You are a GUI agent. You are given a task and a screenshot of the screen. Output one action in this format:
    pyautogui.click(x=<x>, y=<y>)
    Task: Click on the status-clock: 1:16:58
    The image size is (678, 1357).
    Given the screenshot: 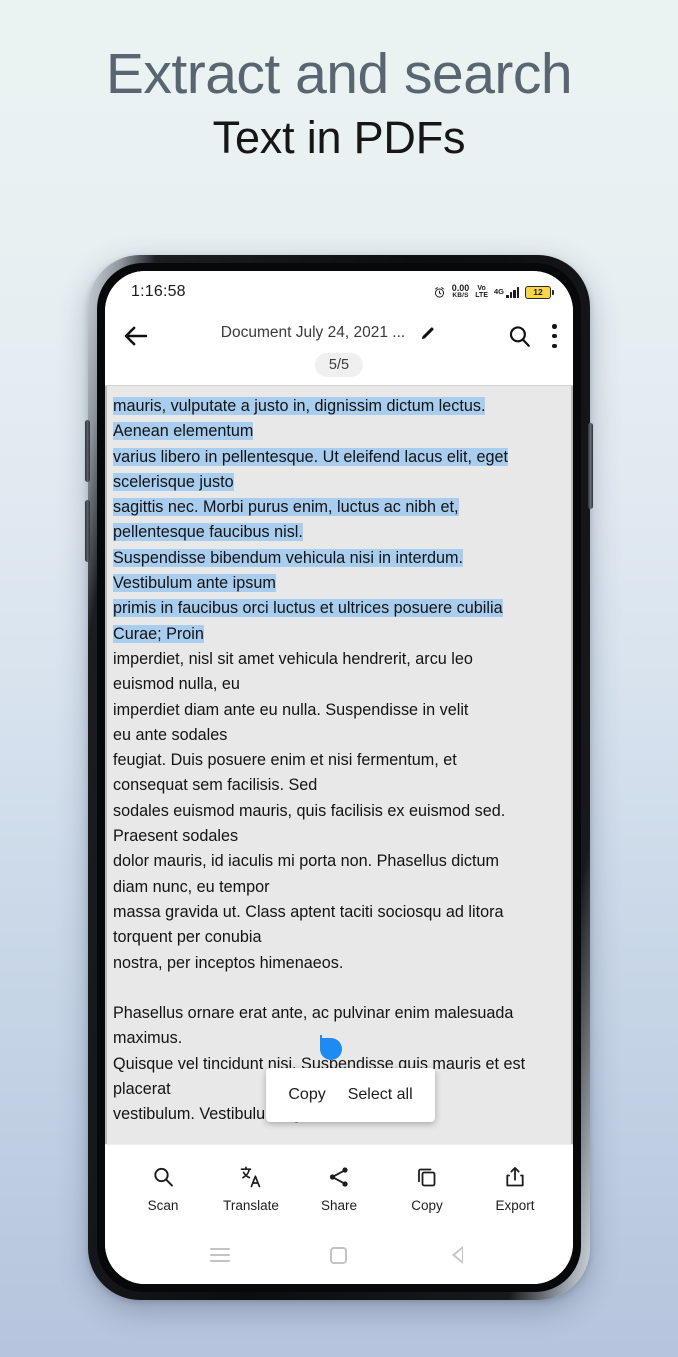 What is the action you would take?
    pyautogui.click(x=158, y=291)
    